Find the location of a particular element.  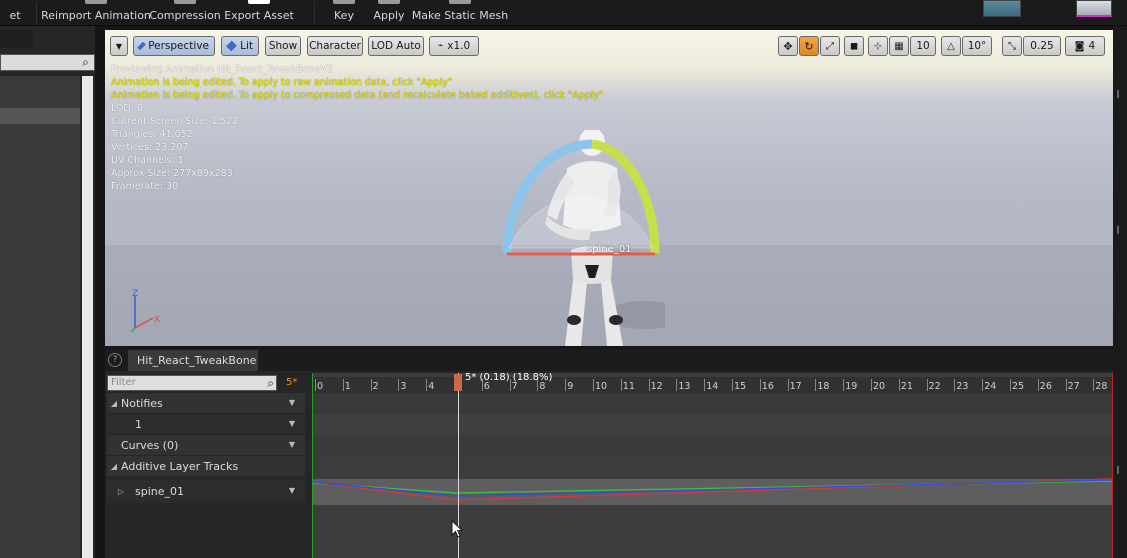

track-additive-label: Additive Layer Tracks is located at coordinates (180, 466).